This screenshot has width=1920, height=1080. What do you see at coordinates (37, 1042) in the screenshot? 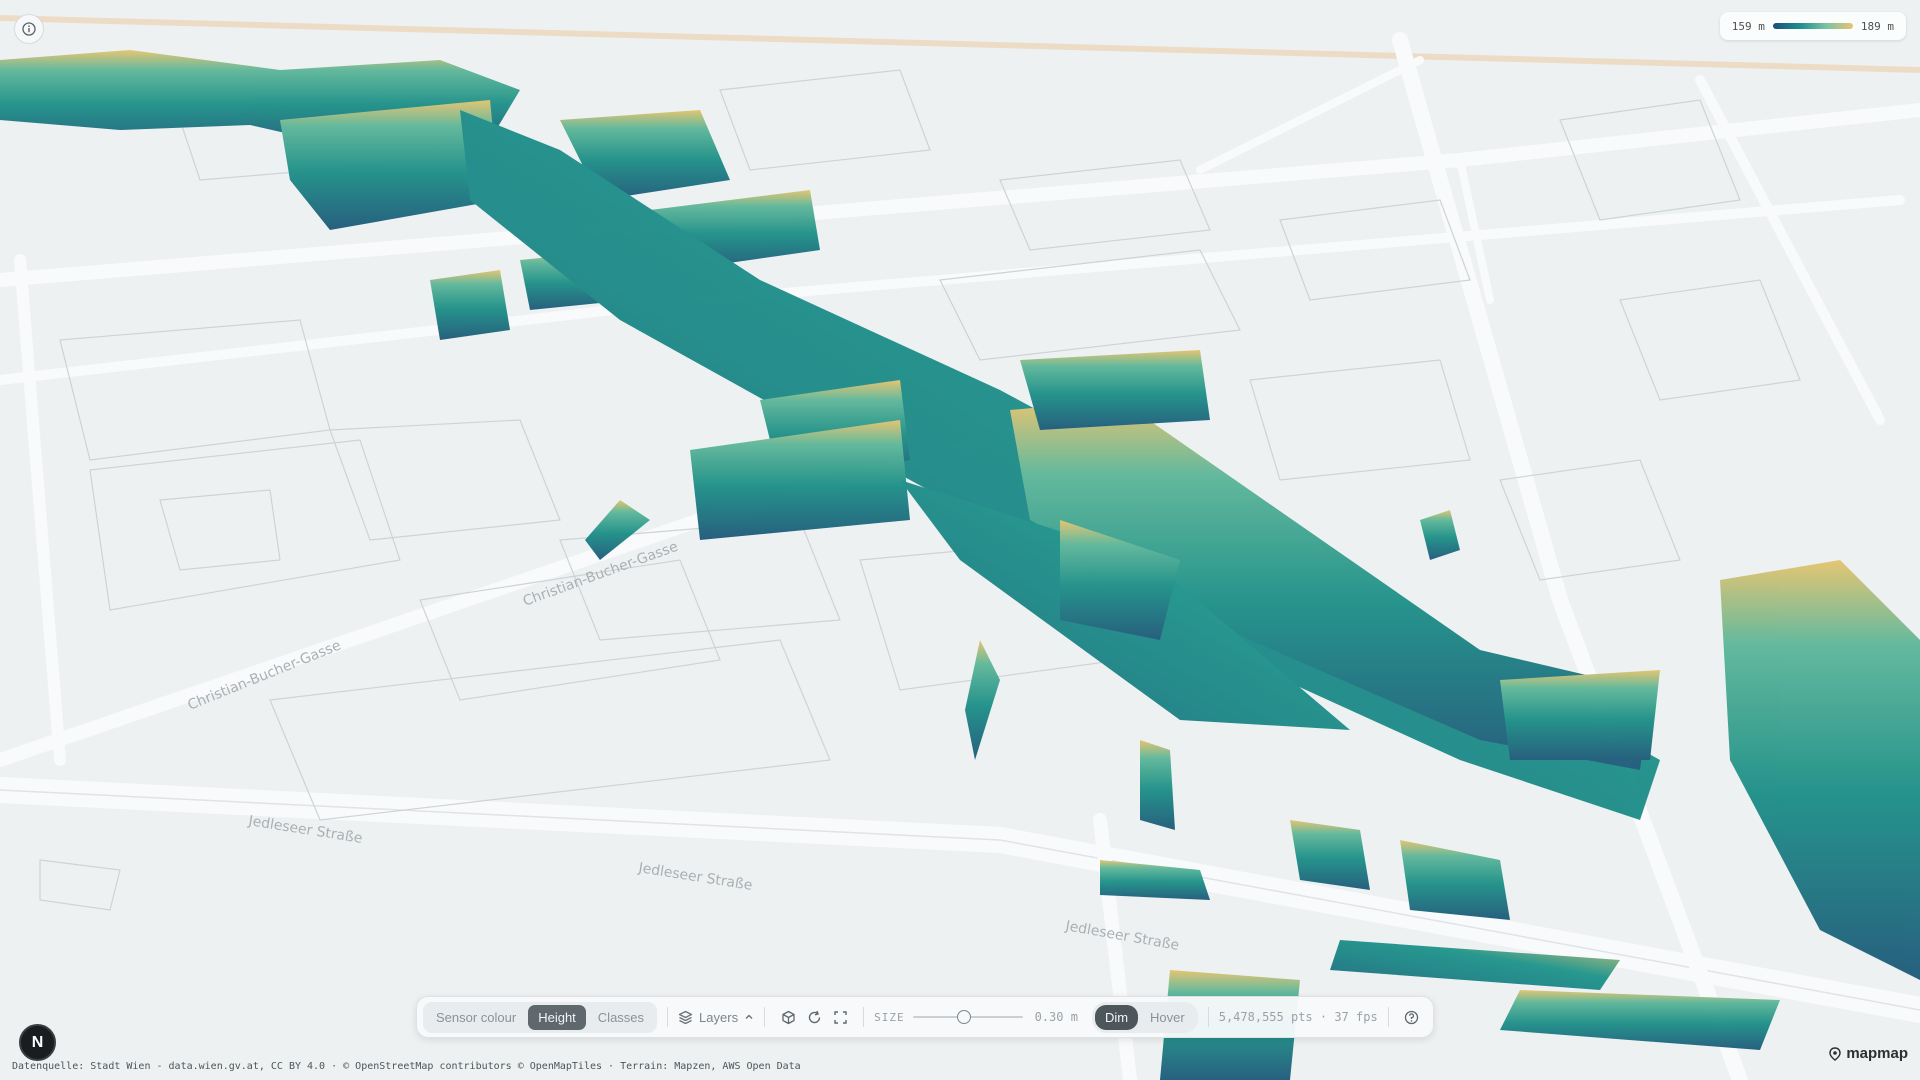
I see `avatar: N` at bounding box center [37, 1042].